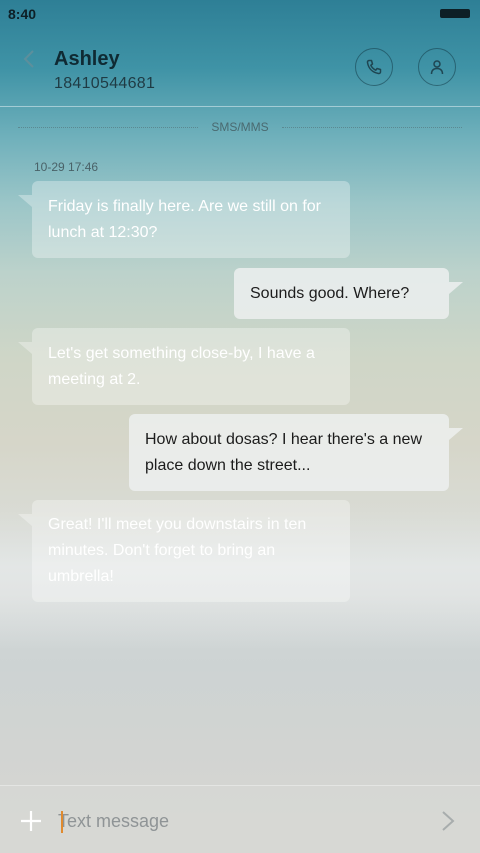 The width and height of the screenshot is (480, 853). I want to click on message-bubble-outgoing: Sounds good. Where?, so click(348, 293).